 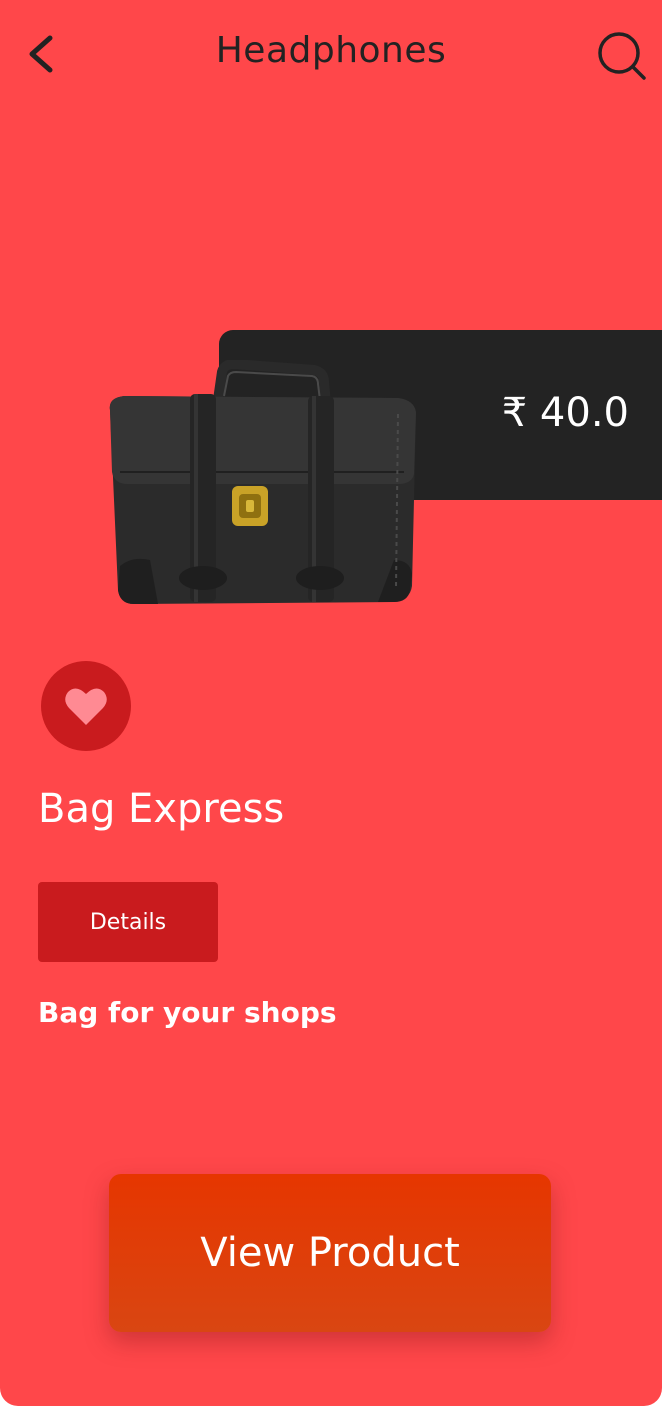 I want to click on heart-icon, so click(x=86, y=706).